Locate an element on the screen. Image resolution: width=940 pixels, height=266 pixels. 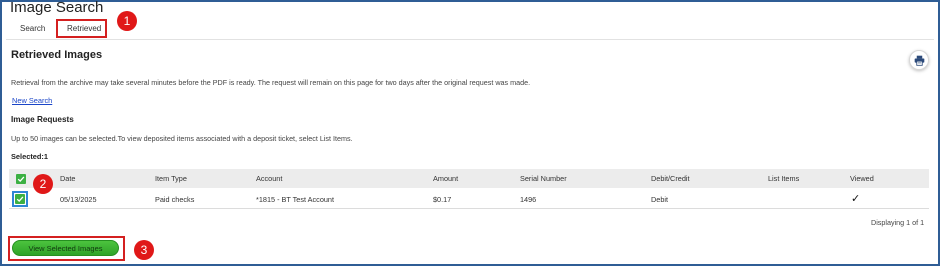
new-search-link: New Search is located at coordinates (32, 100).